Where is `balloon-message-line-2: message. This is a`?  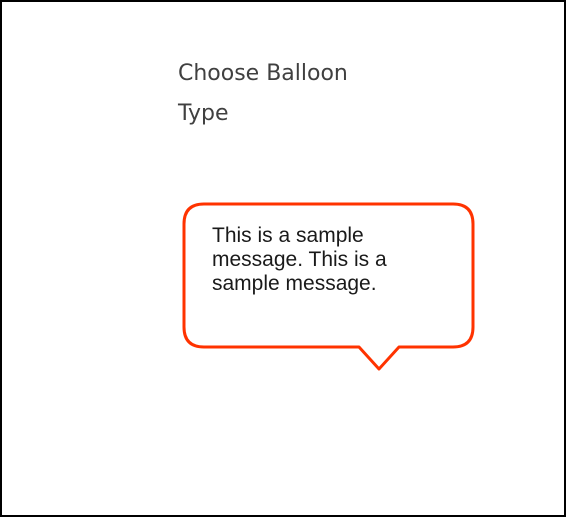 balloon-message-line-2: message. This is a is located at coordinates (299, 259).